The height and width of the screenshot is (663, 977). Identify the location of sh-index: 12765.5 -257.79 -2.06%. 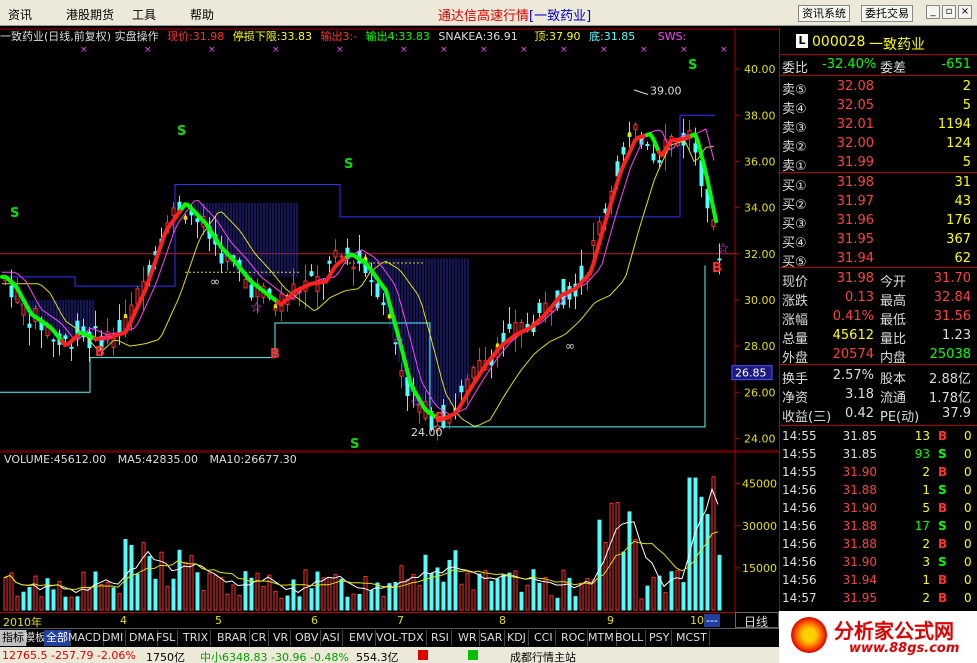
(69, 655).